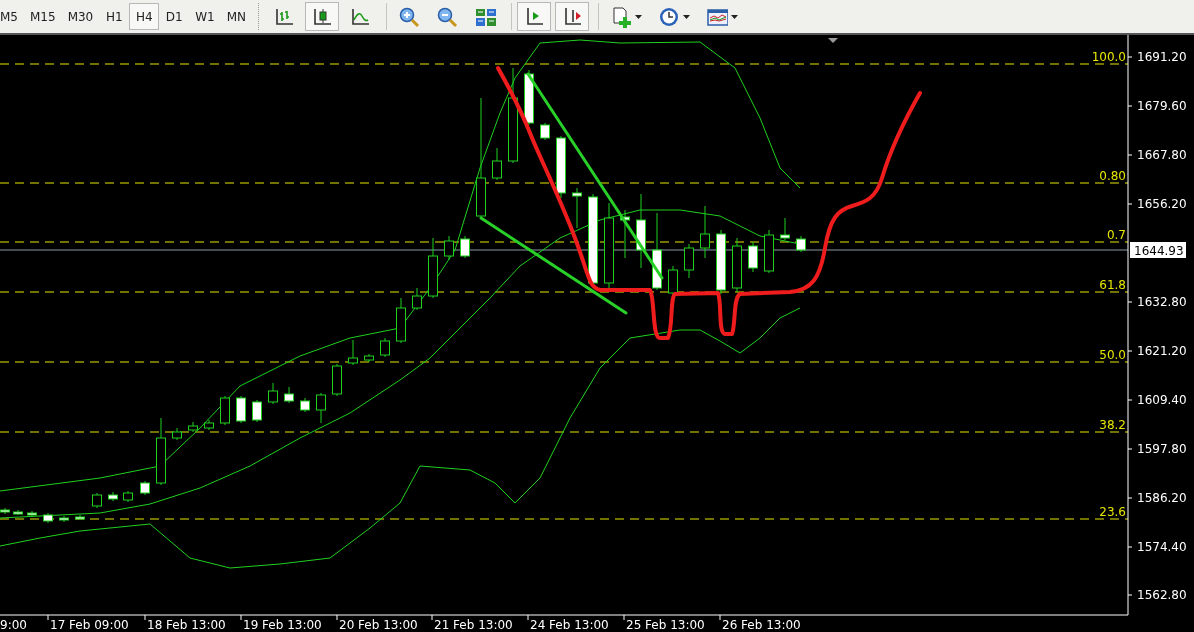  Describe the element at coordinates (80, 16) in the screenshot. I see `timeframe-button: M30` at that location.